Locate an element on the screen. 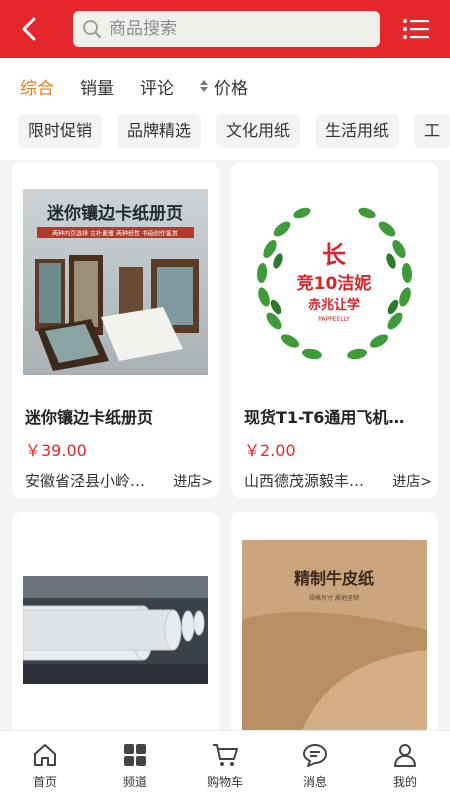  image-headline: 迷你镶边卡纸册页 is located at coordinates (114, 213).